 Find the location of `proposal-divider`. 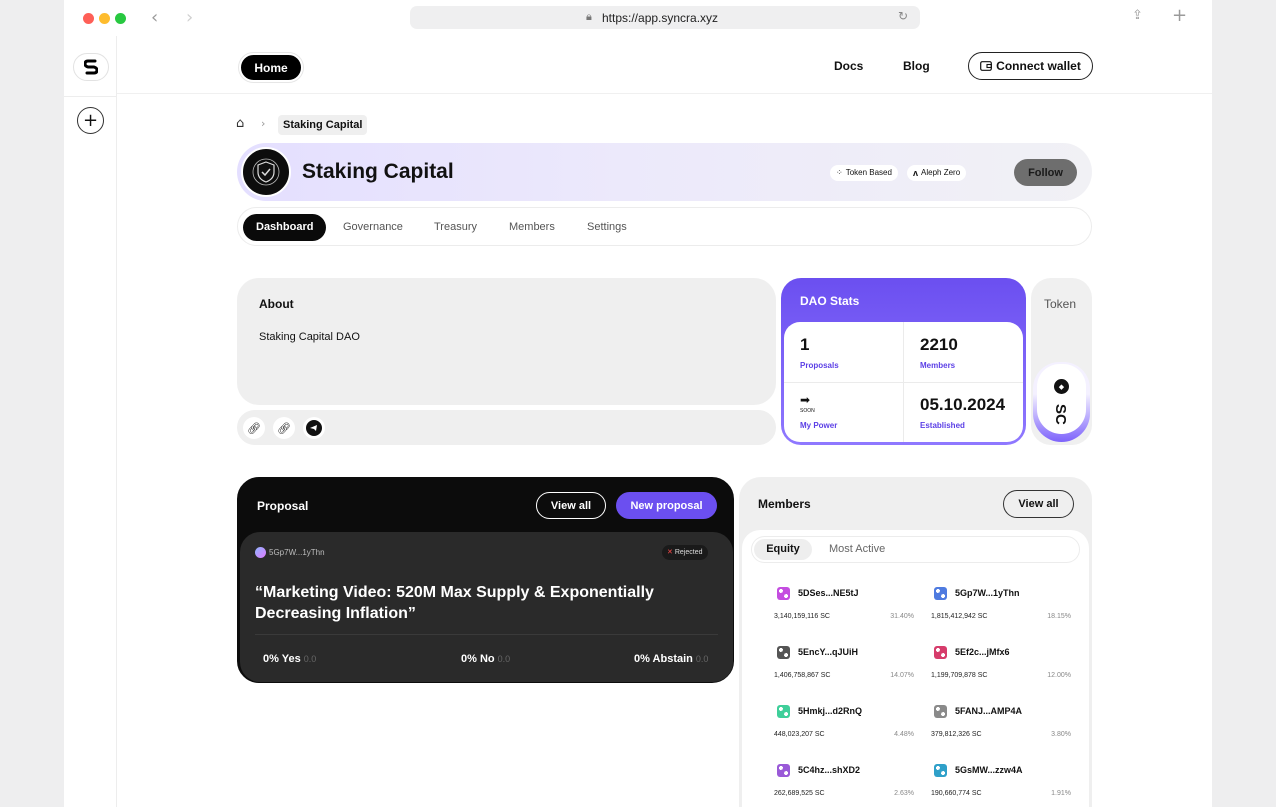

proposal-divider is located at coordinates (486, 634).